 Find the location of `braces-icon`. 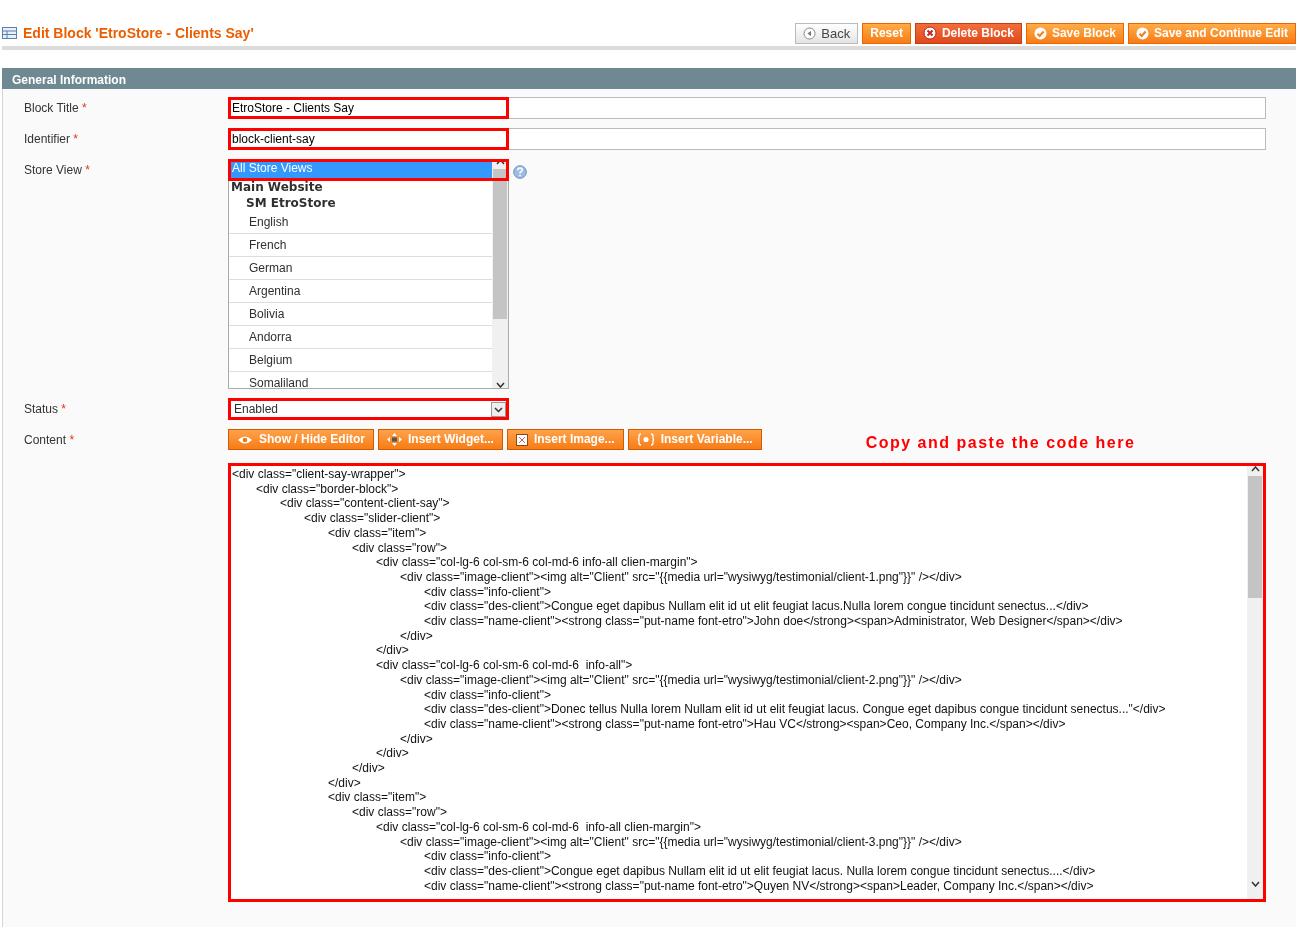

braces-icon is located at coordinates (645, 439).